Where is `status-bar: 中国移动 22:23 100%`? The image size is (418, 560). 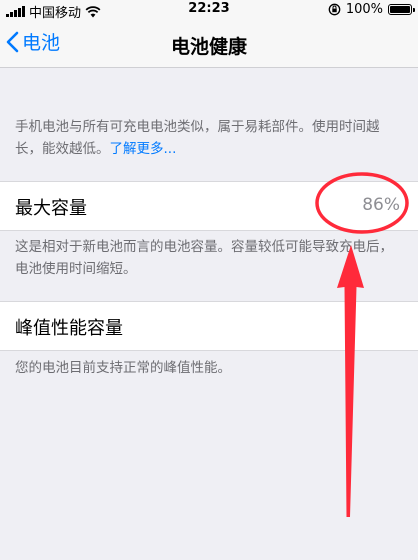 status-bar: 中国移动 22:23 100% is located at coordinates (209, 10).